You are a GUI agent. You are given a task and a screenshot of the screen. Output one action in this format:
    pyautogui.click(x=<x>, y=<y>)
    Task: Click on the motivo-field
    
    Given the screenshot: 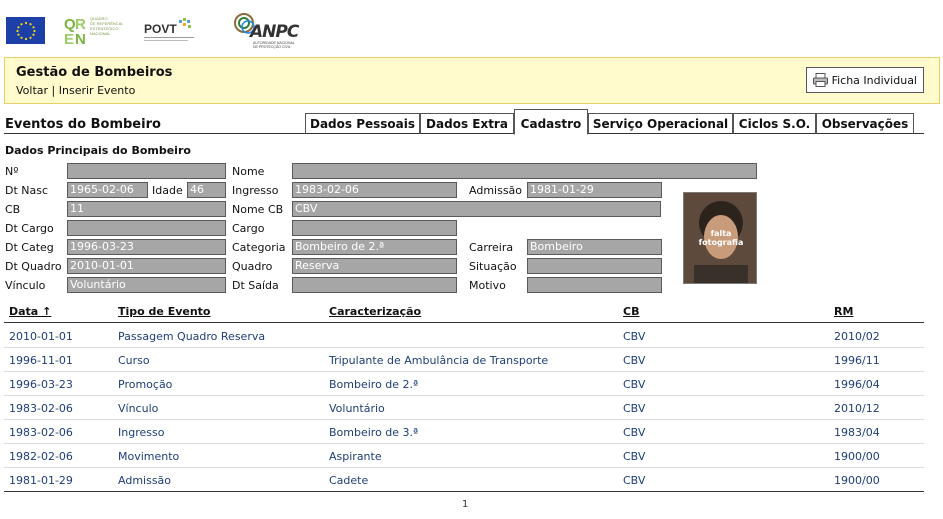 What is the action you would take?
    pyautogui.click(x=594, y=285)
    